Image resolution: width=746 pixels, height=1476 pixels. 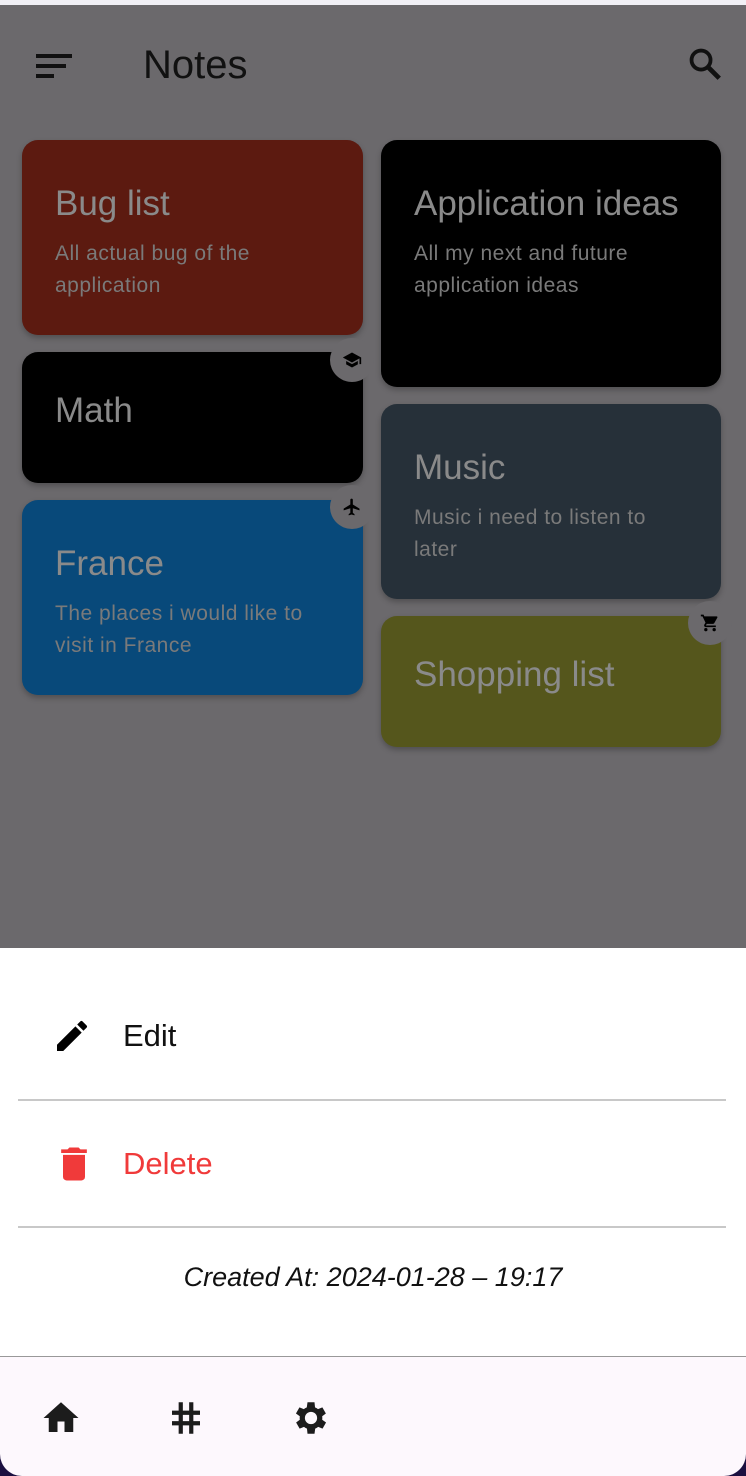 What do you see at coordinates (373, 1416) in the screenshot?
I see `bottom-navigation` at bounding box center [373, 1416].